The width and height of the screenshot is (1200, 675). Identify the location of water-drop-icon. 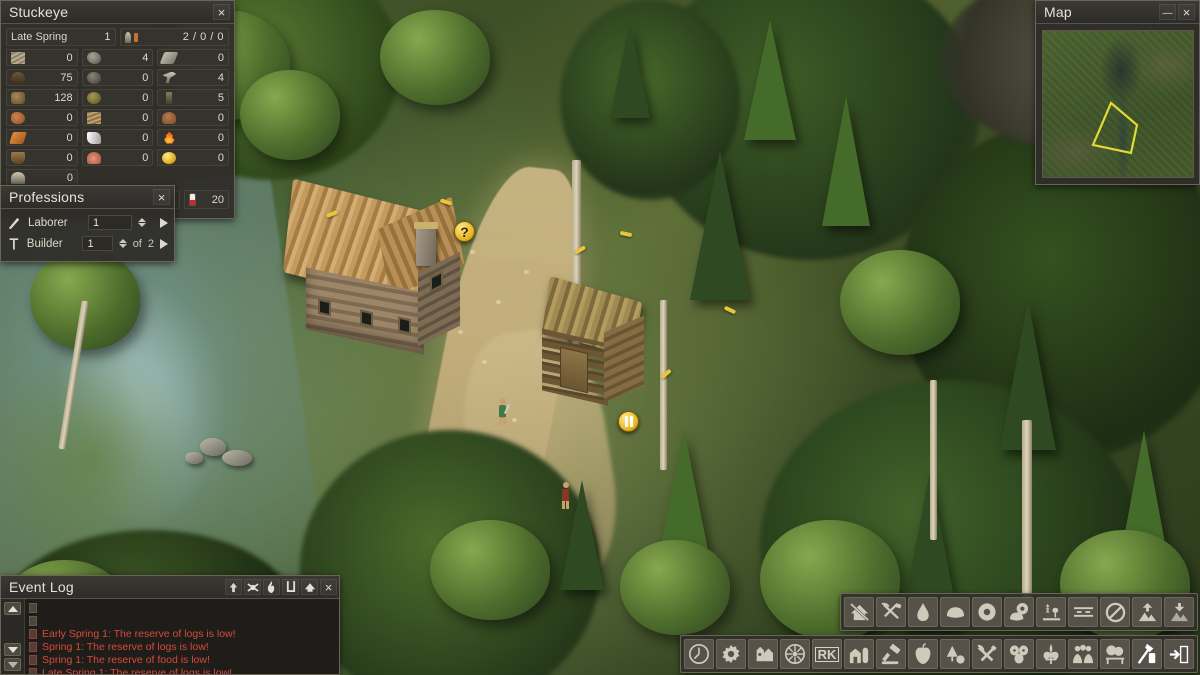
(923, 612).